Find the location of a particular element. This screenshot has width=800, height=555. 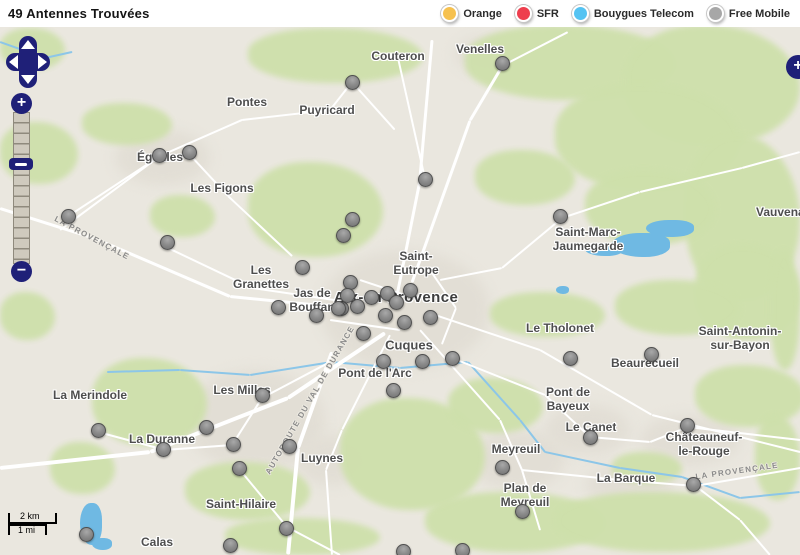

legend-item-free-mobile: Free Mobile is located at coordinates (748, 13).